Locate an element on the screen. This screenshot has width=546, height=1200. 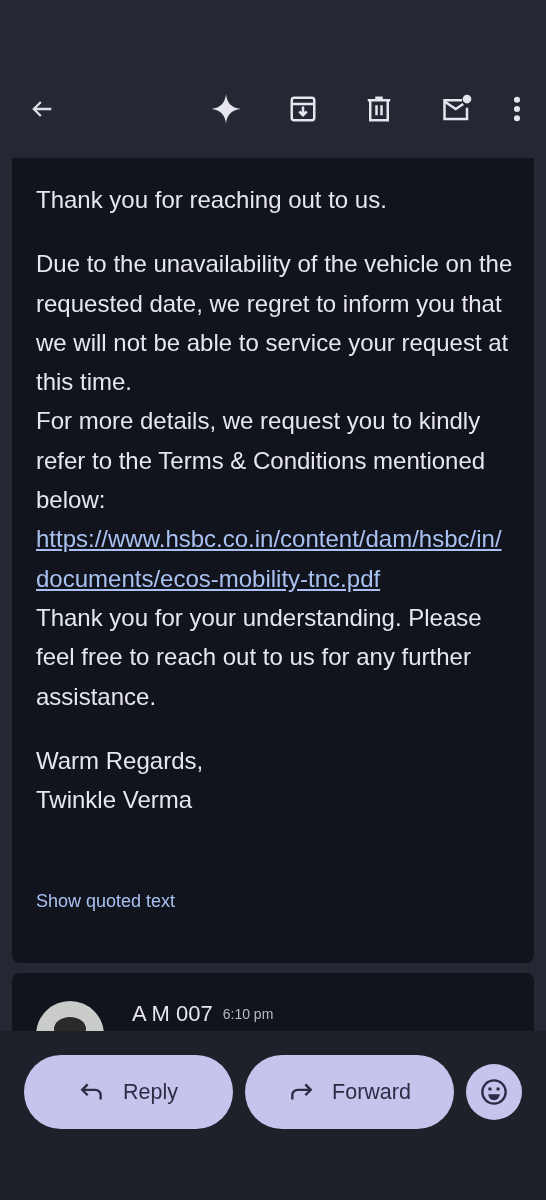
message-time: 6:10 pm is located at coordinates (248, 1015).